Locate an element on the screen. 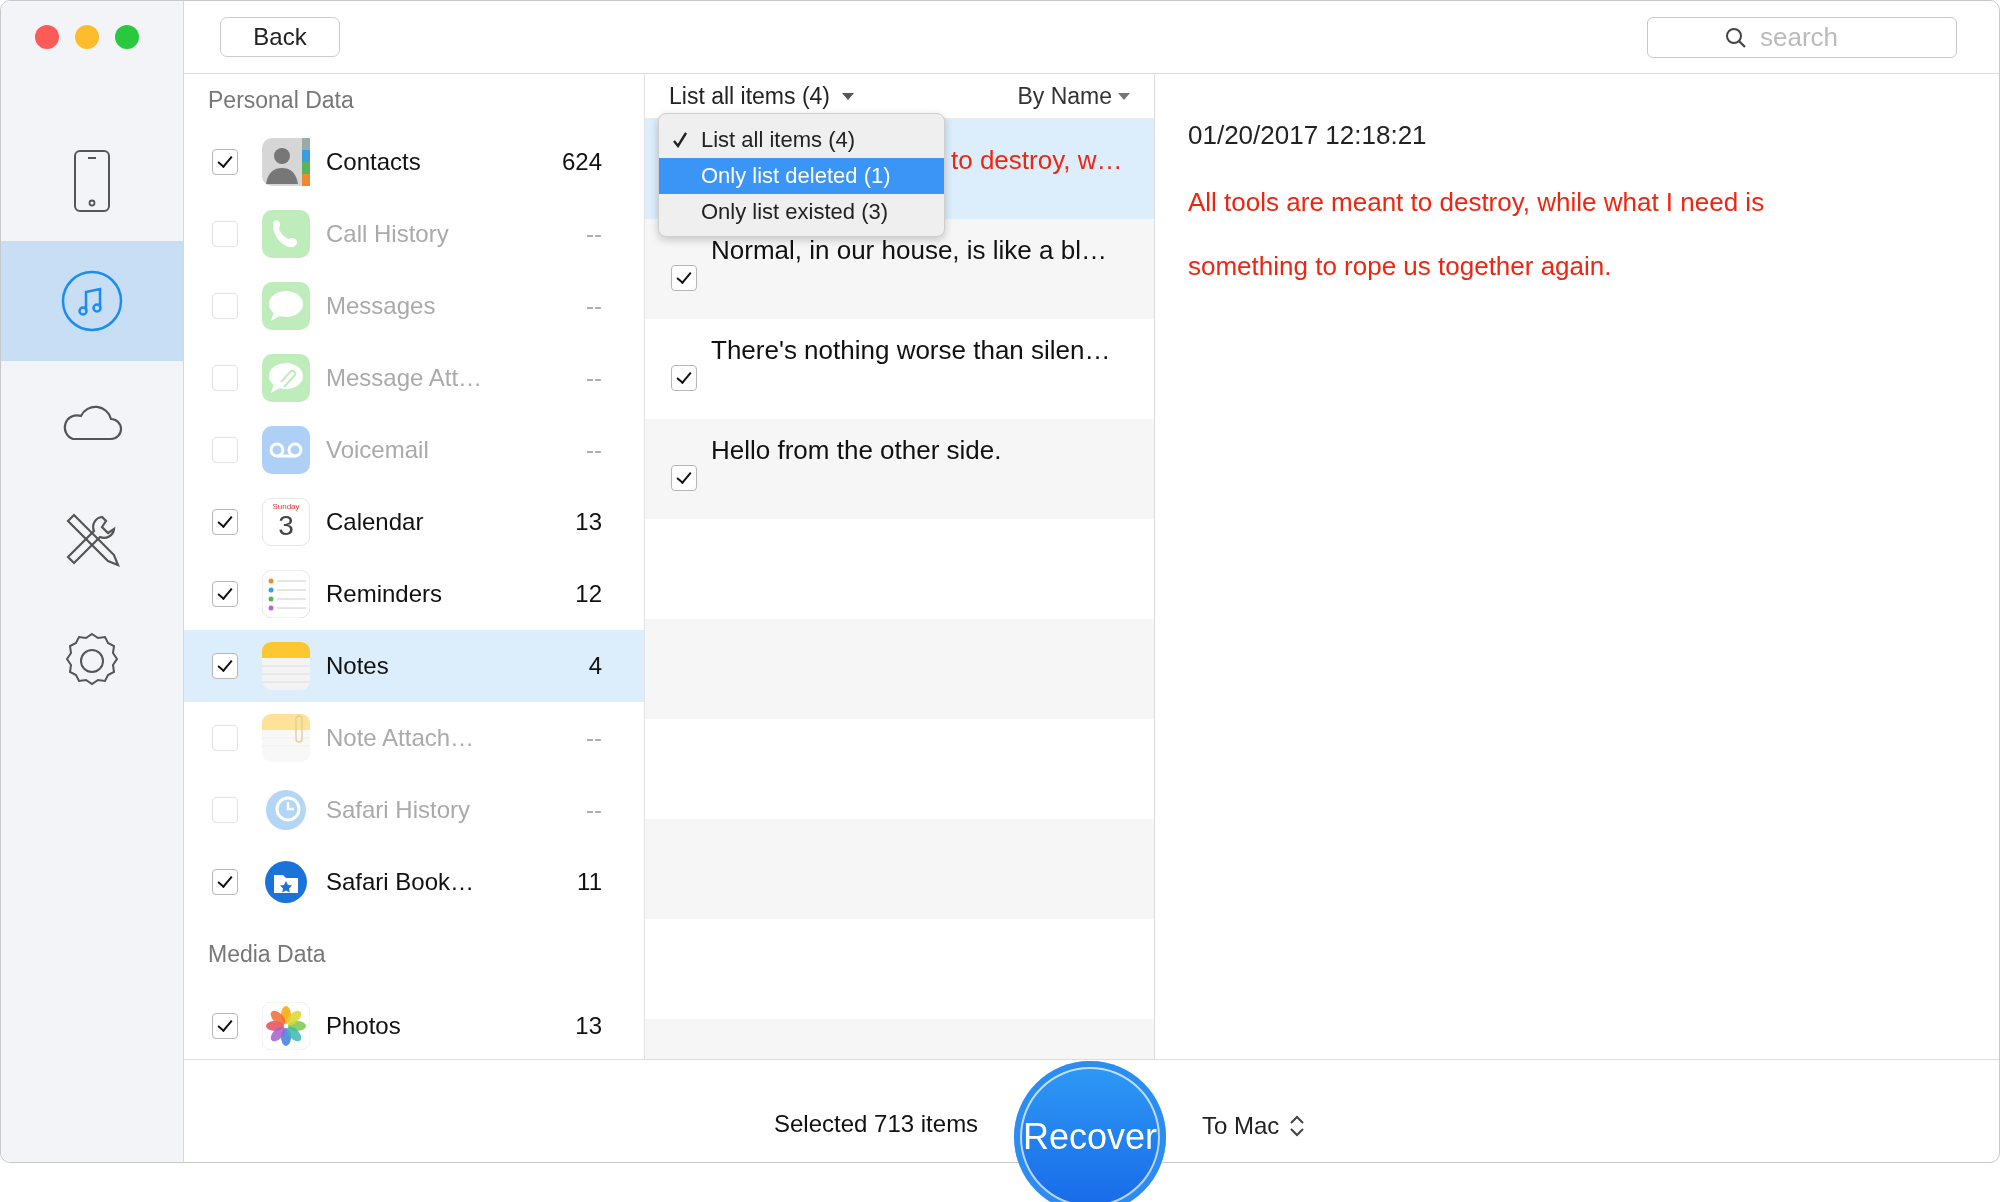 The width and height of the screenshot is (2002, 1202). category-label: Photos is located at coordinates (364, 1026).